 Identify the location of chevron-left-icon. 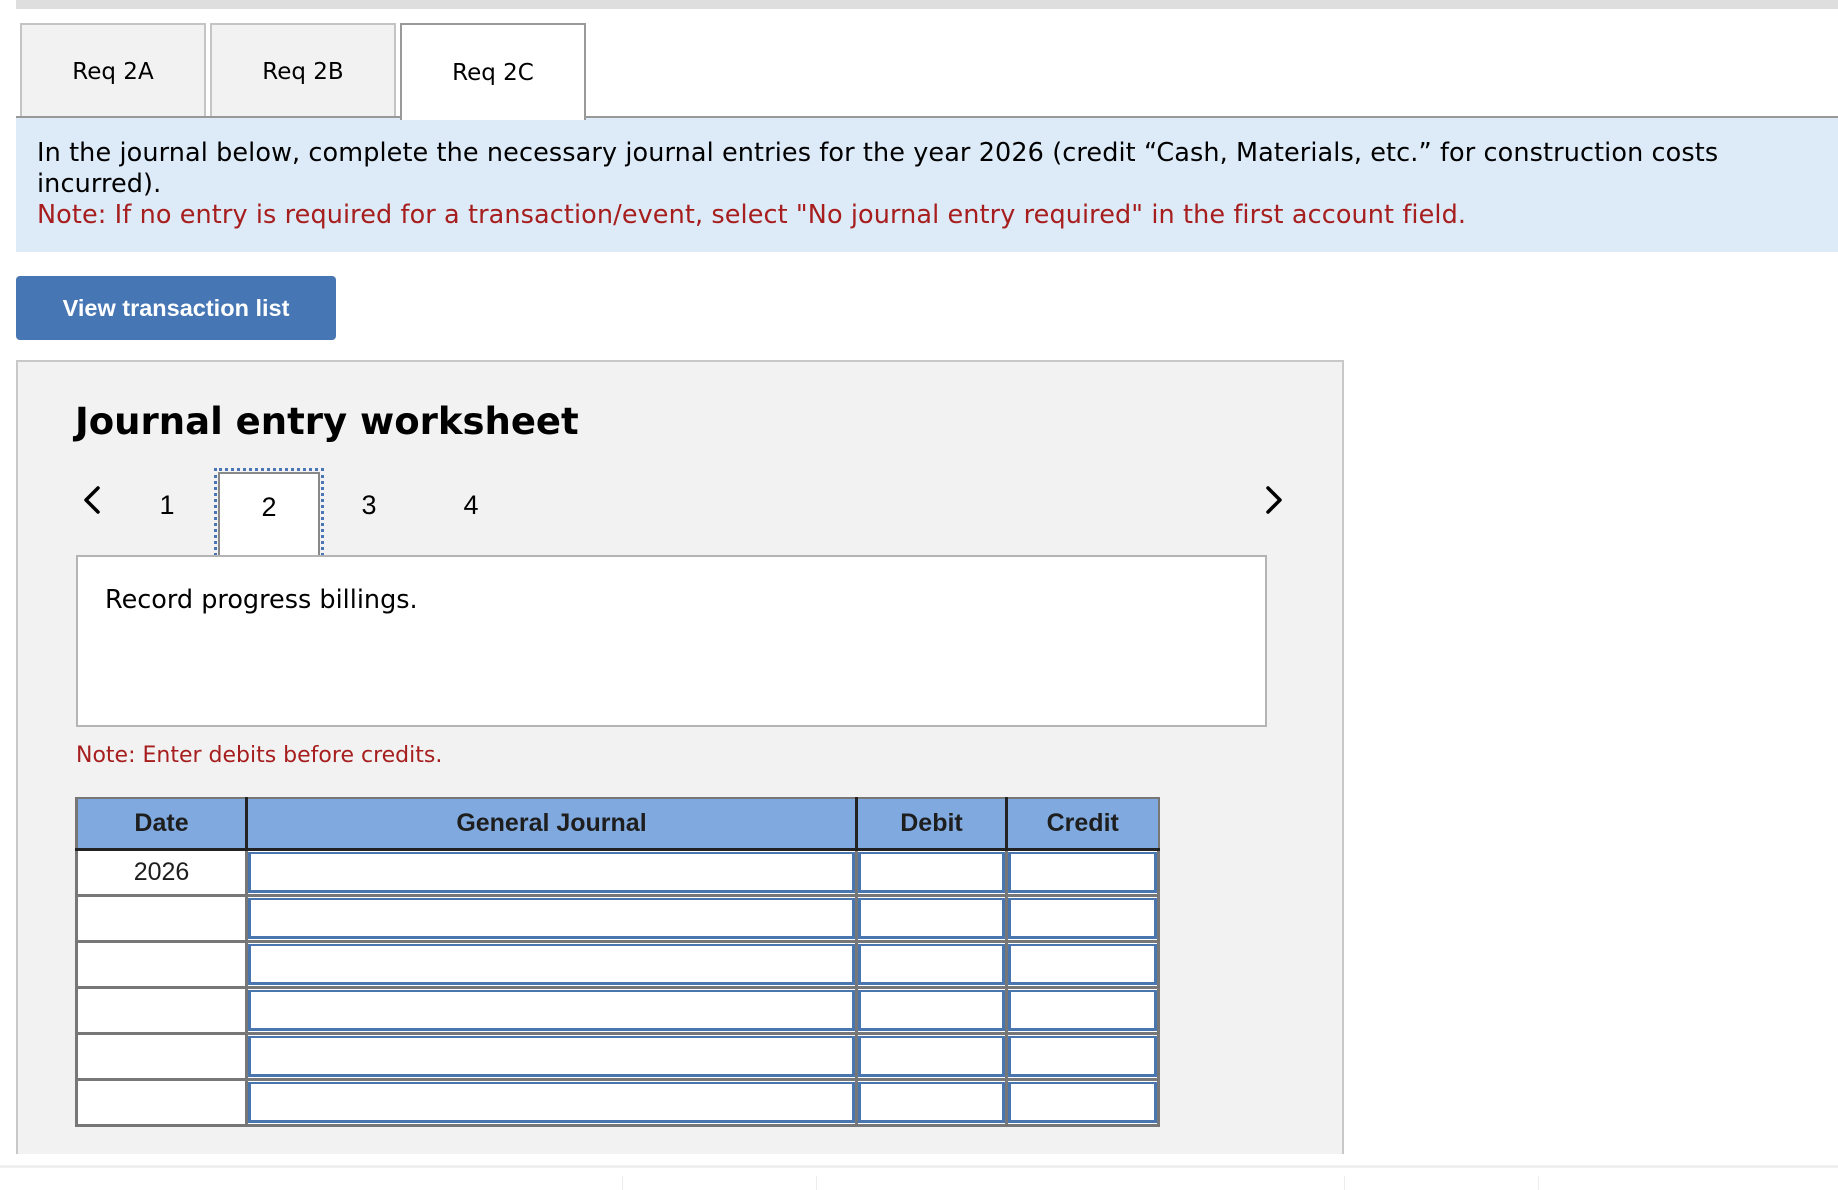
(92, 500).